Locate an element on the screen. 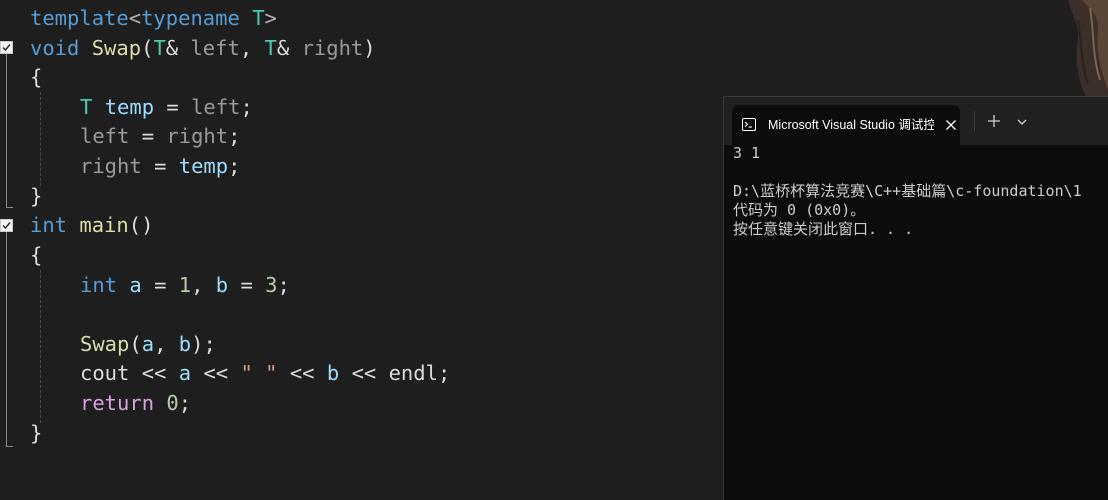  identifier: endl is located at coordinates (413, 373).